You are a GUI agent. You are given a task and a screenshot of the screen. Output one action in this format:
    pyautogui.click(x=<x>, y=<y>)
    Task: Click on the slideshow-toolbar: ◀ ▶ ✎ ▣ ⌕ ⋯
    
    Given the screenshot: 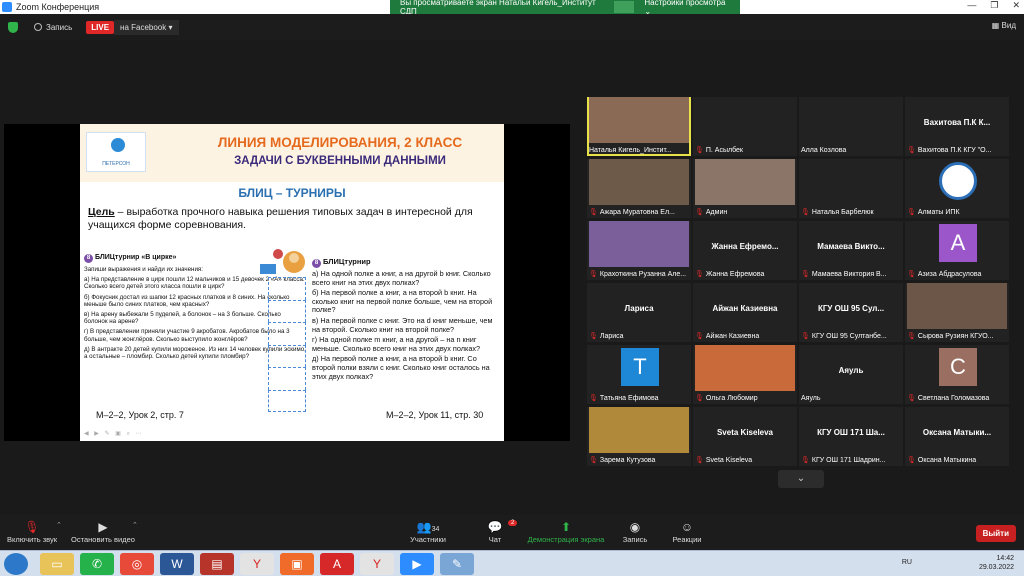 What is the action you would take?
    pyautogui.click(x=114, y=434)
    